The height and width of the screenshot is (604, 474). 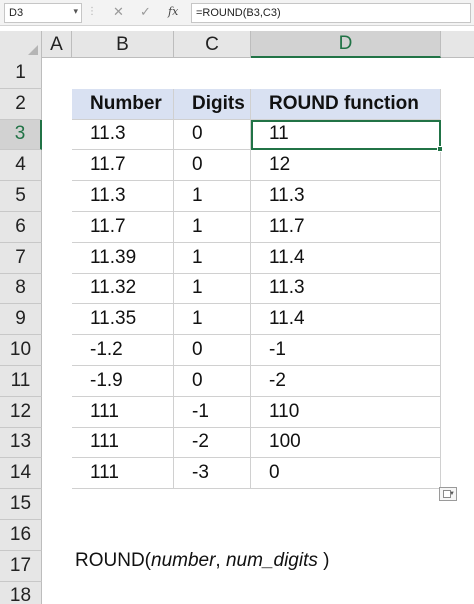 I want to click on column-header-c: C, so click(x=212, y=44).